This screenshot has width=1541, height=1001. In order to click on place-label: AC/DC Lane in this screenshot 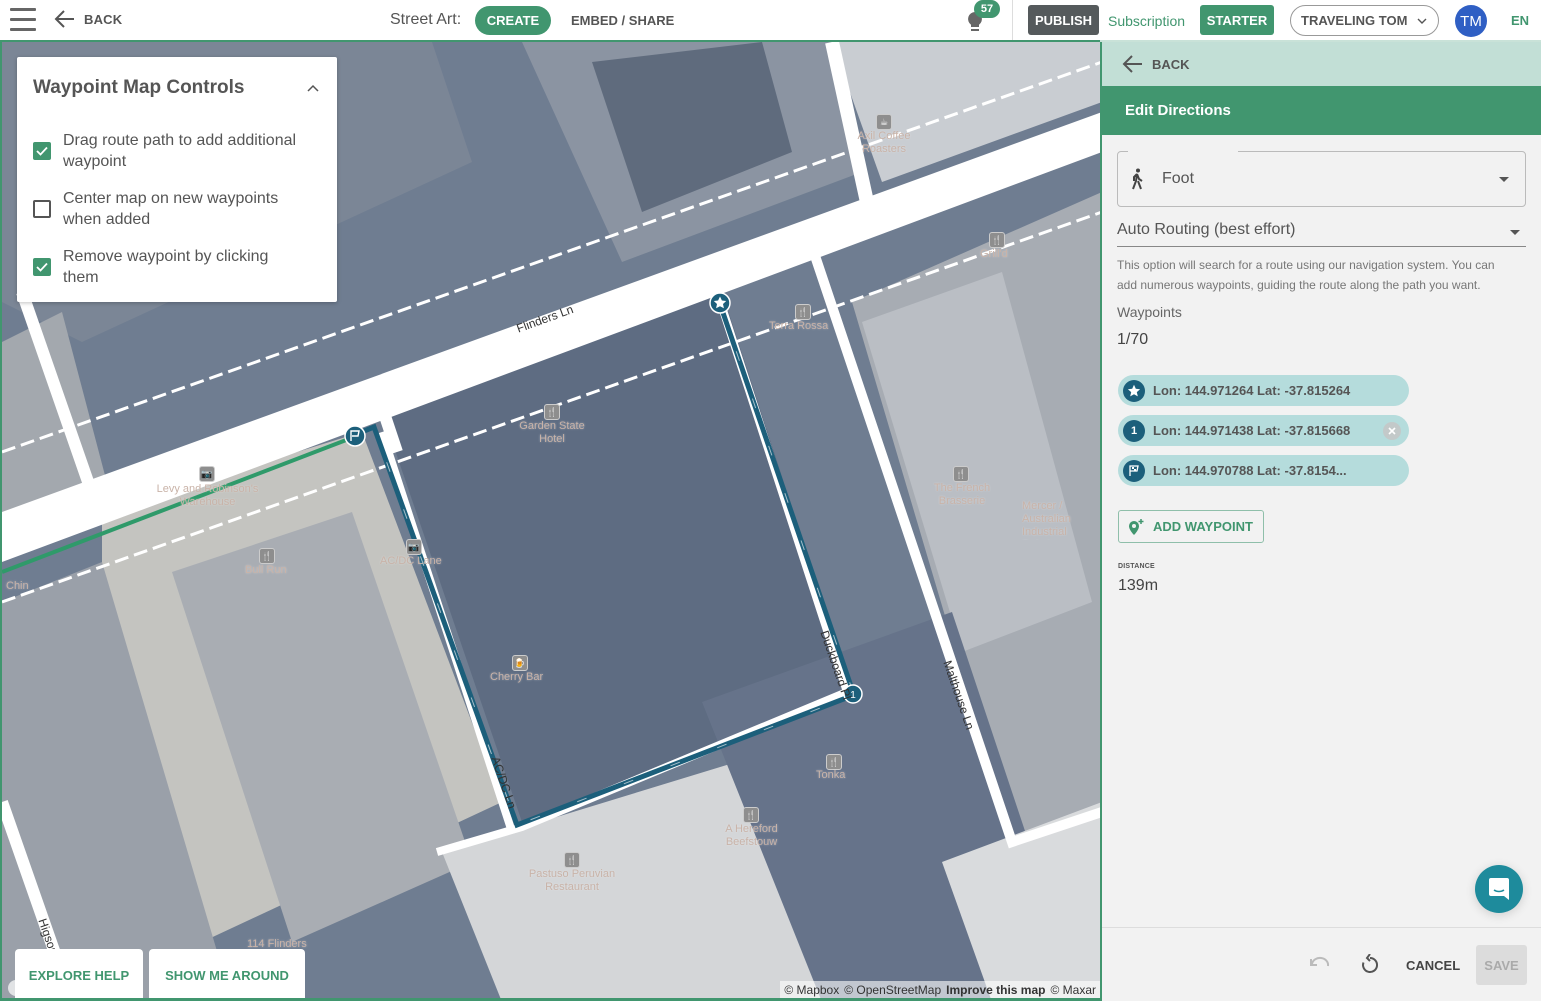, I will do `click(411, 561)`.